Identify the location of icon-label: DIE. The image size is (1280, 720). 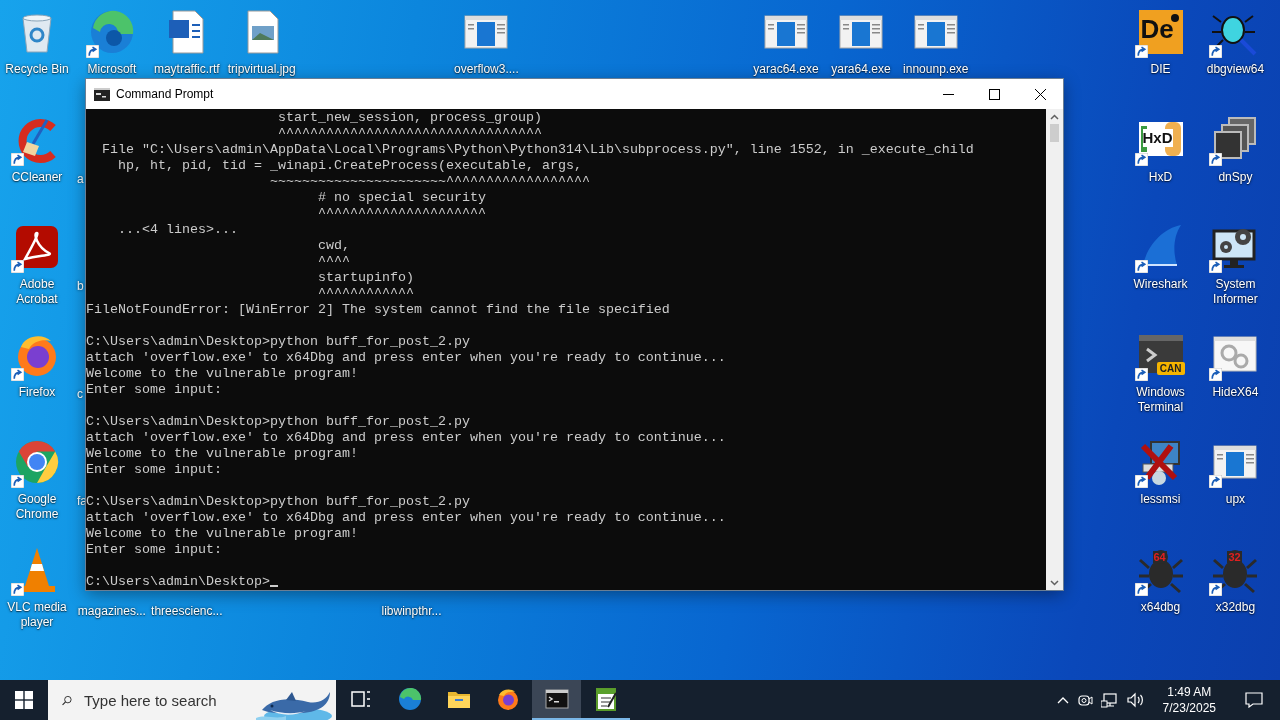
(1160, 69).